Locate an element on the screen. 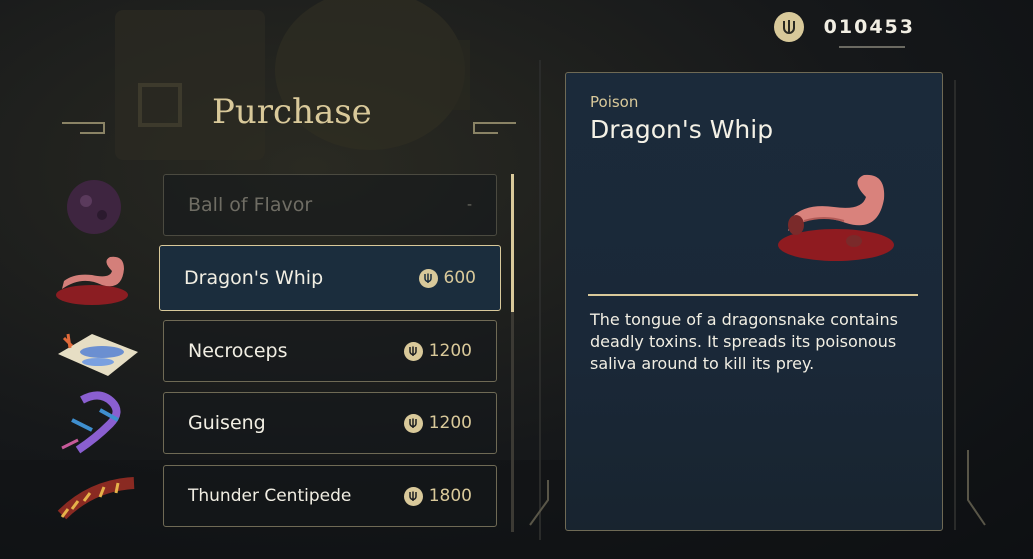 The width and height of the screenshot is (1033, 559). item-price-group: 600 is located at coordinates (447, 278).